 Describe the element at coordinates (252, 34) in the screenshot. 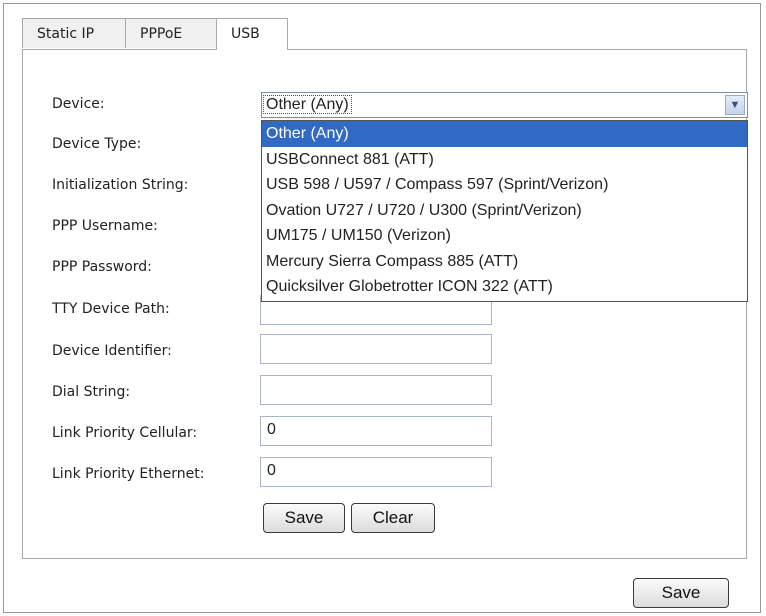

I see `tab-usb: USB` at that location.